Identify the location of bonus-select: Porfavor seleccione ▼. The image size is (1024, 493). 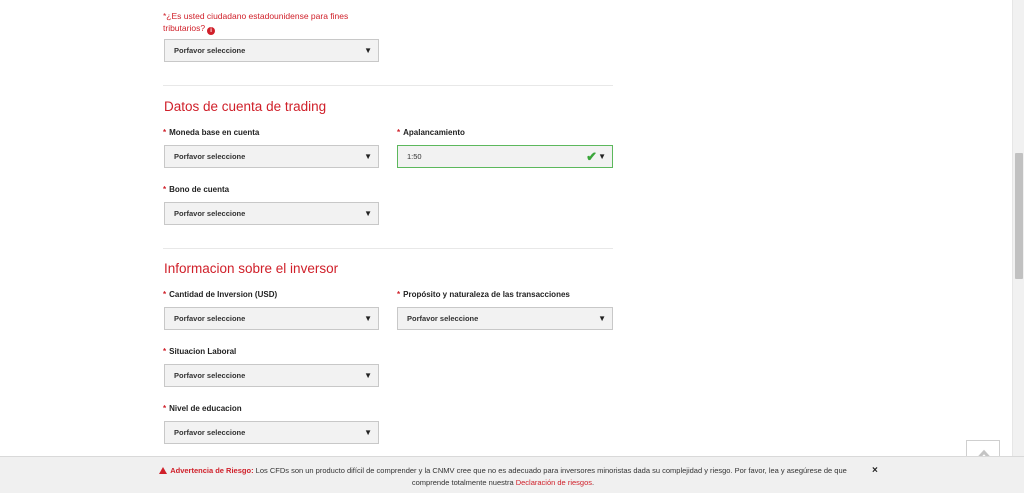
(271, 213).